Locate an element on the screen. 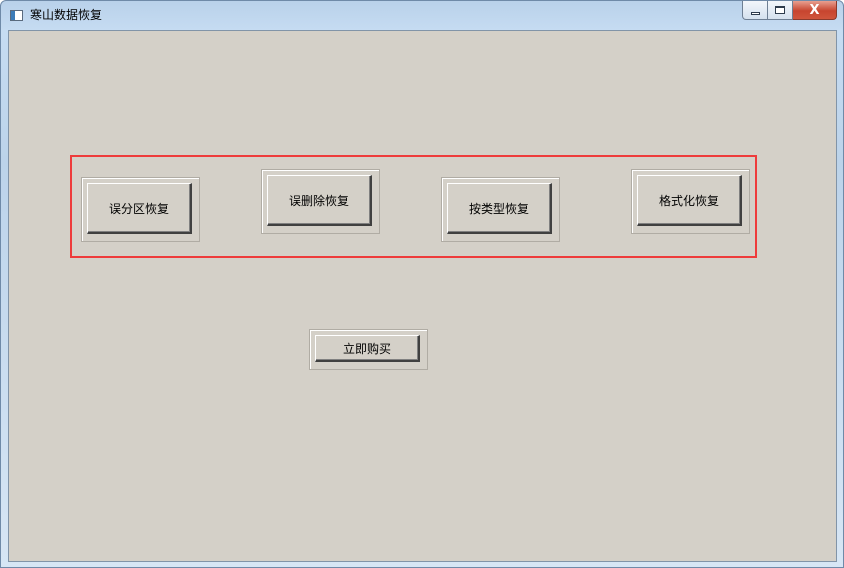  delete-recovery-button: 误删除恢复 is located at coordinates (319, 200).